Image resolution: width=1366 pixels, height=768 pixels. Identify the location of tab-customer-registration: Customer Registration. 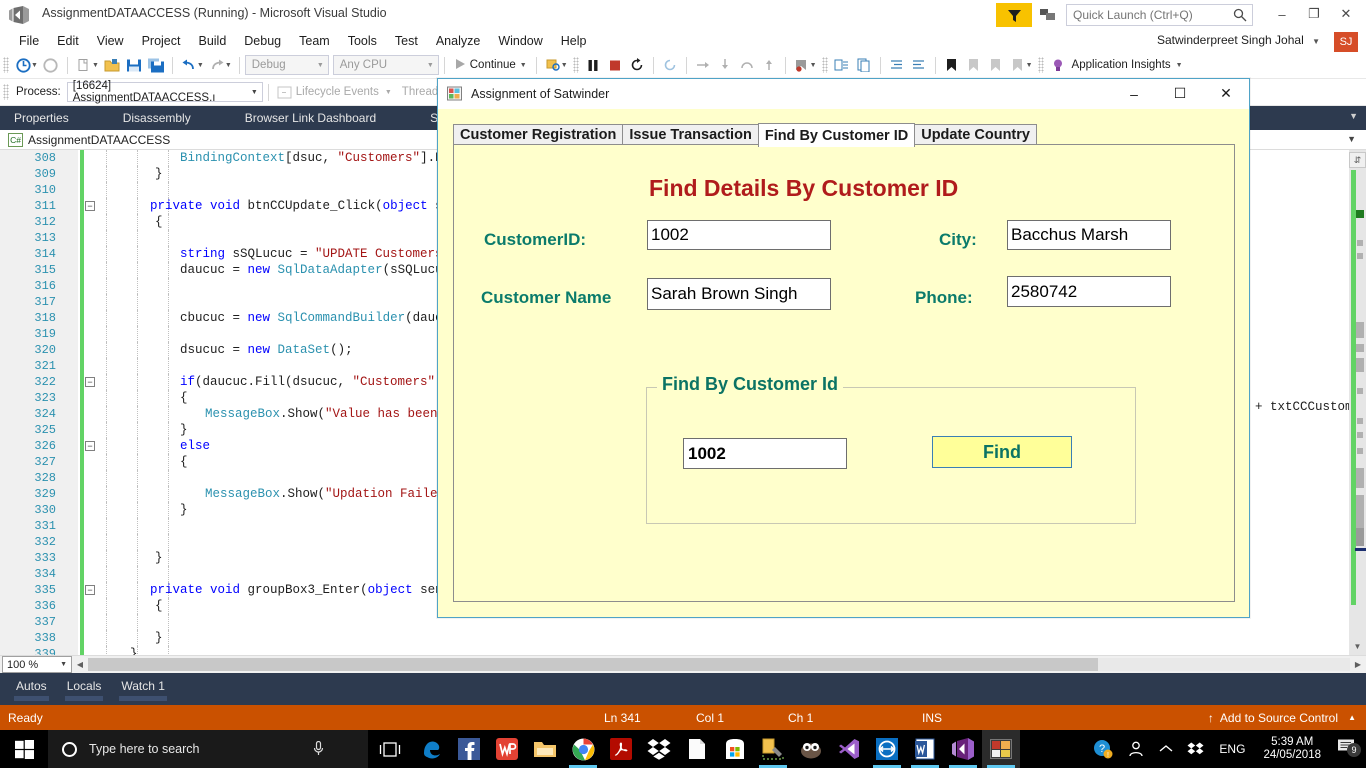
(538, 134).